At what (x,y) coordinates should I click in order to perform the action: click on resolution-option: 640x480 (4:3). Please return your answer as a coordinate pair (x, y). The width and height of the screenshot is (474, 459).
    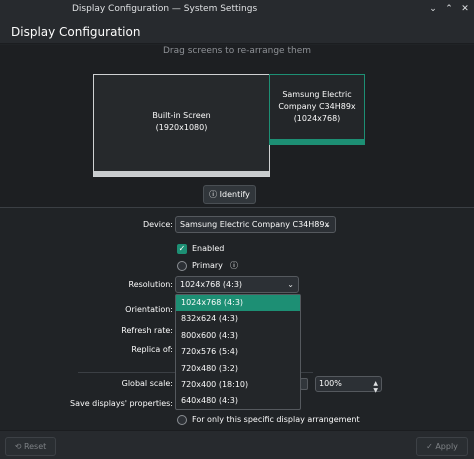
    Looking at the image, I should click on (238, 401).